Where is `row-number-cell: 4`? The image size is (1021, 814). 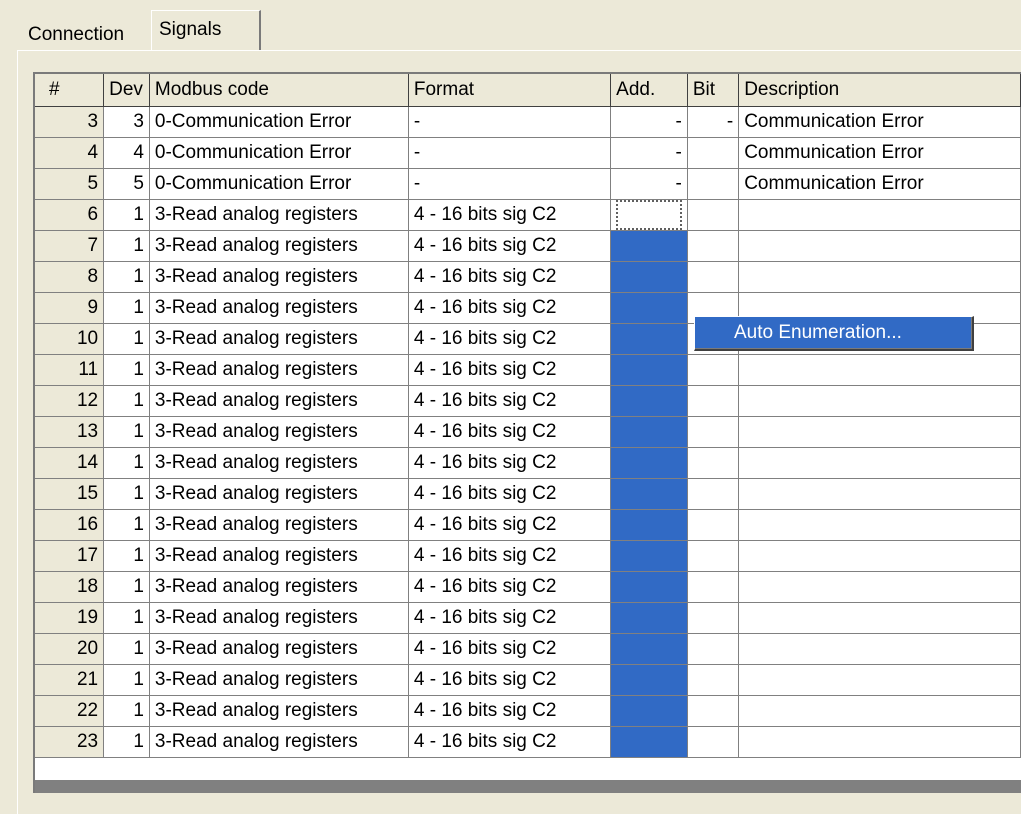 row-number-cell: 4 is located at coordinates (70, 153).